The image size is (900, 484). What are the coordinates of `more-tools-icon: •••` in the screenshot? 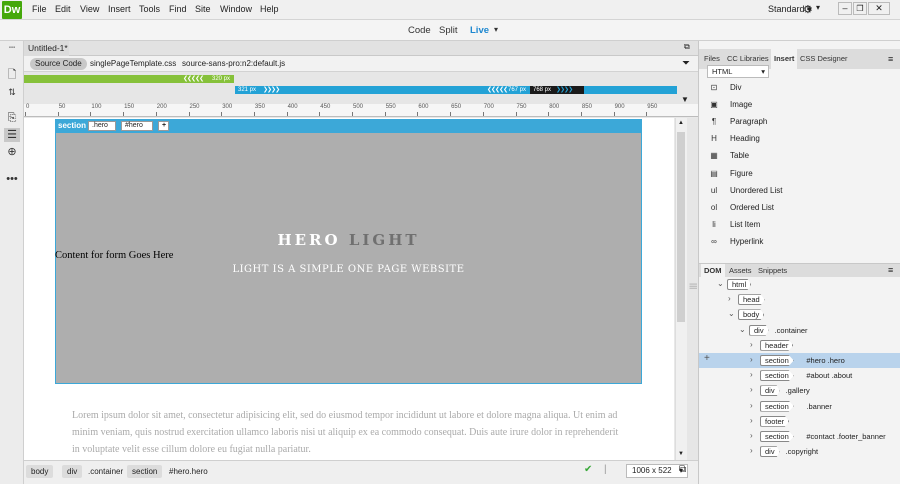 It's located at (12, 179).